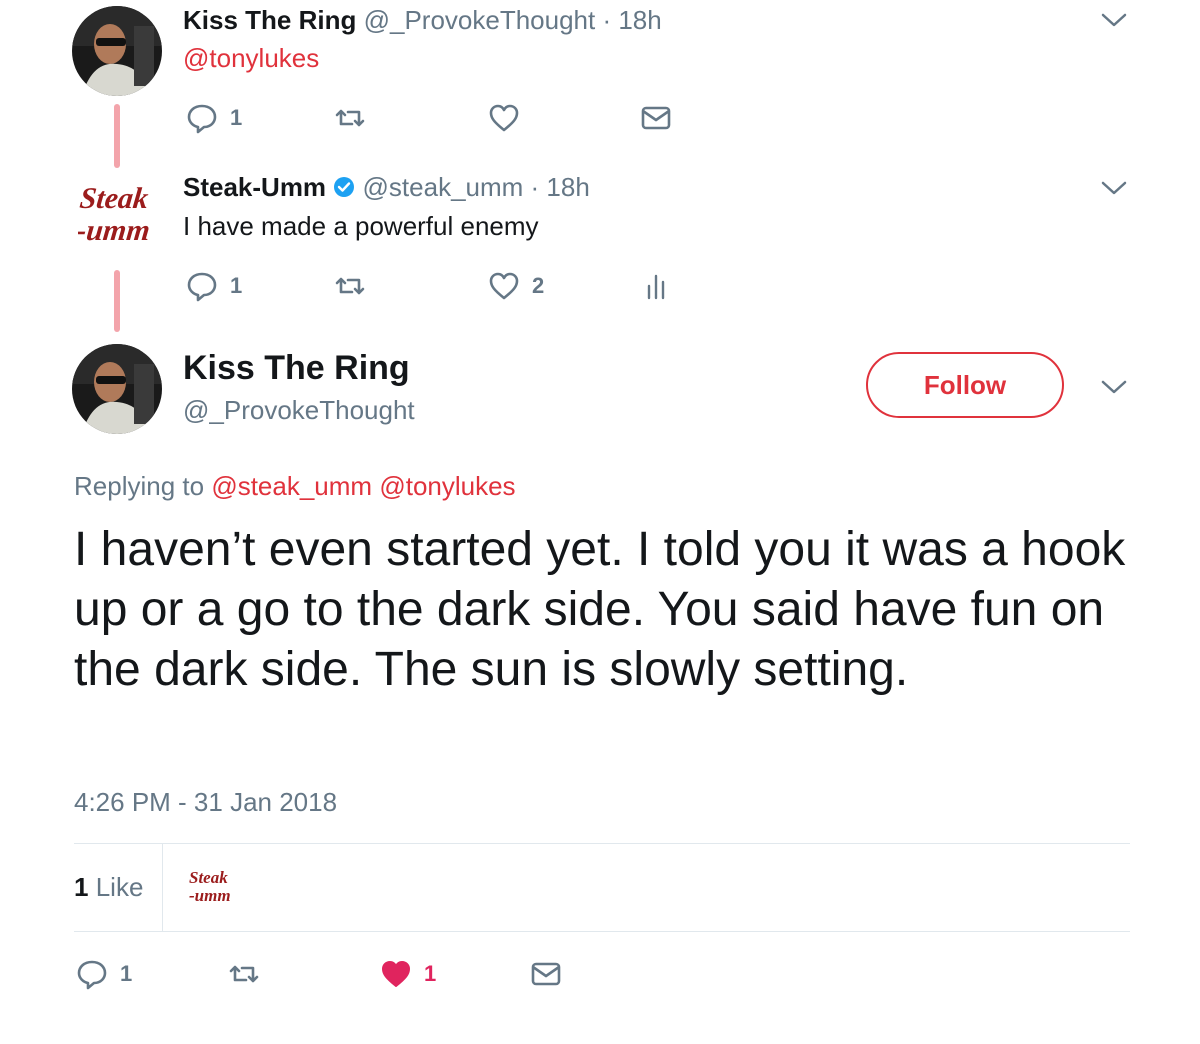 The width and height of the screenshot is (1200, 1044). I want to click on like-button: 2, so click(516, 286).